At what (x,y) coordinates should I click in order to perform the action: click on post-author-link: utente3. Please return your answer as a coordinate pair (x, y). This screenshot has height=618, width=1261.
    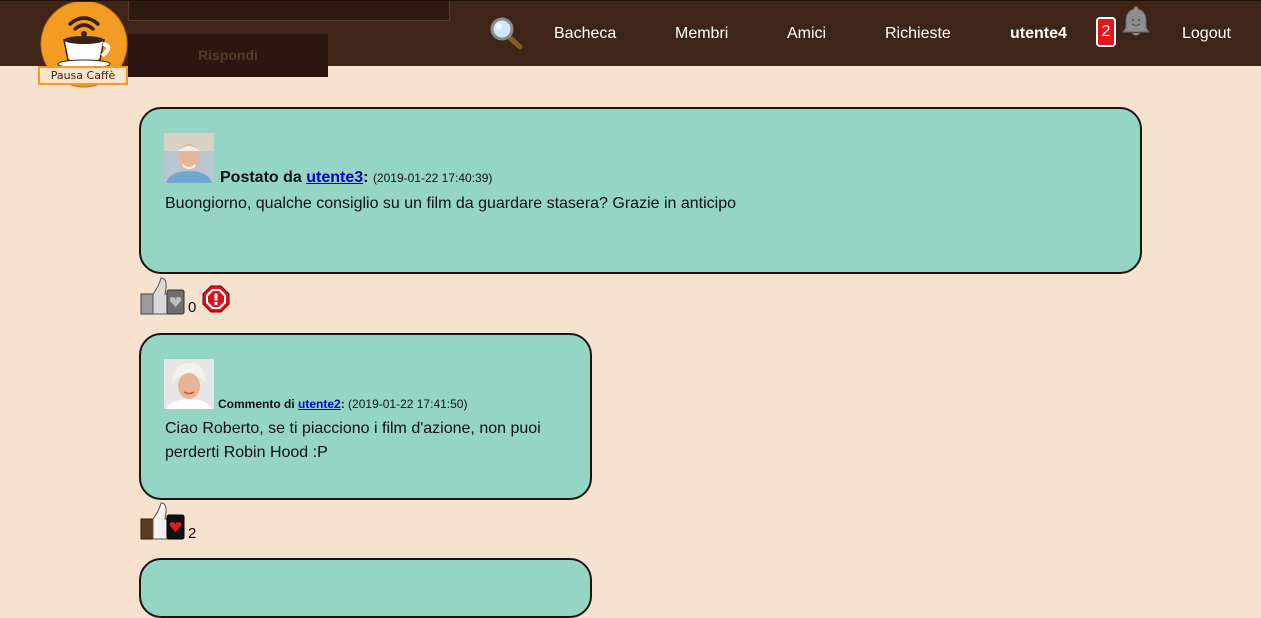
    Looking at the image, I should click on (334, 177).